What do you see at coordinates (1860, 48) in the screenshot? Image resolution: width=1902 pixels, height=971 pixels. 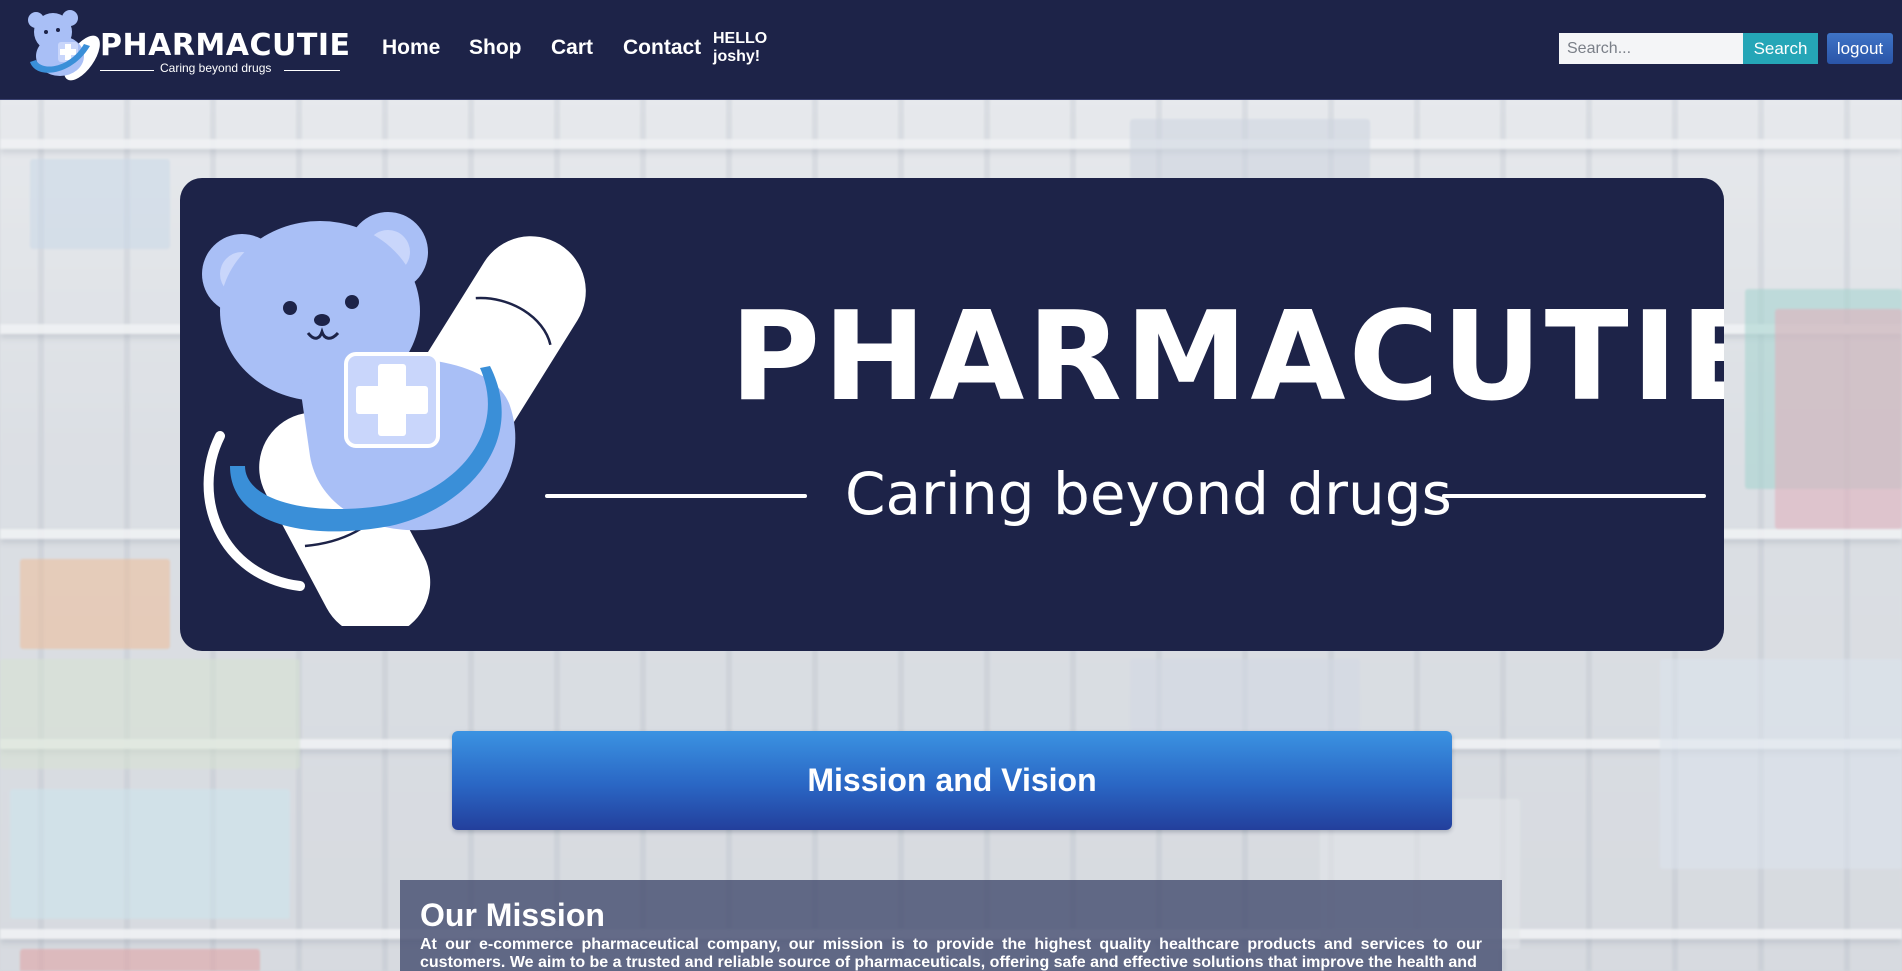 I see `logout-button: logout` at bounding box center [1860, 48].